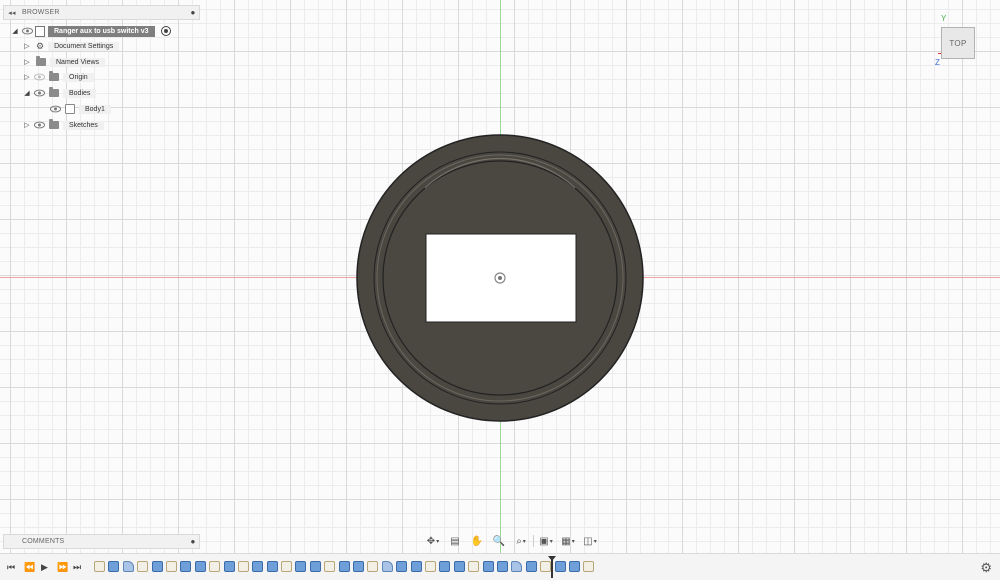  I want to click on grid-snaps-icon: ▦ ▾, so click(568, 541).